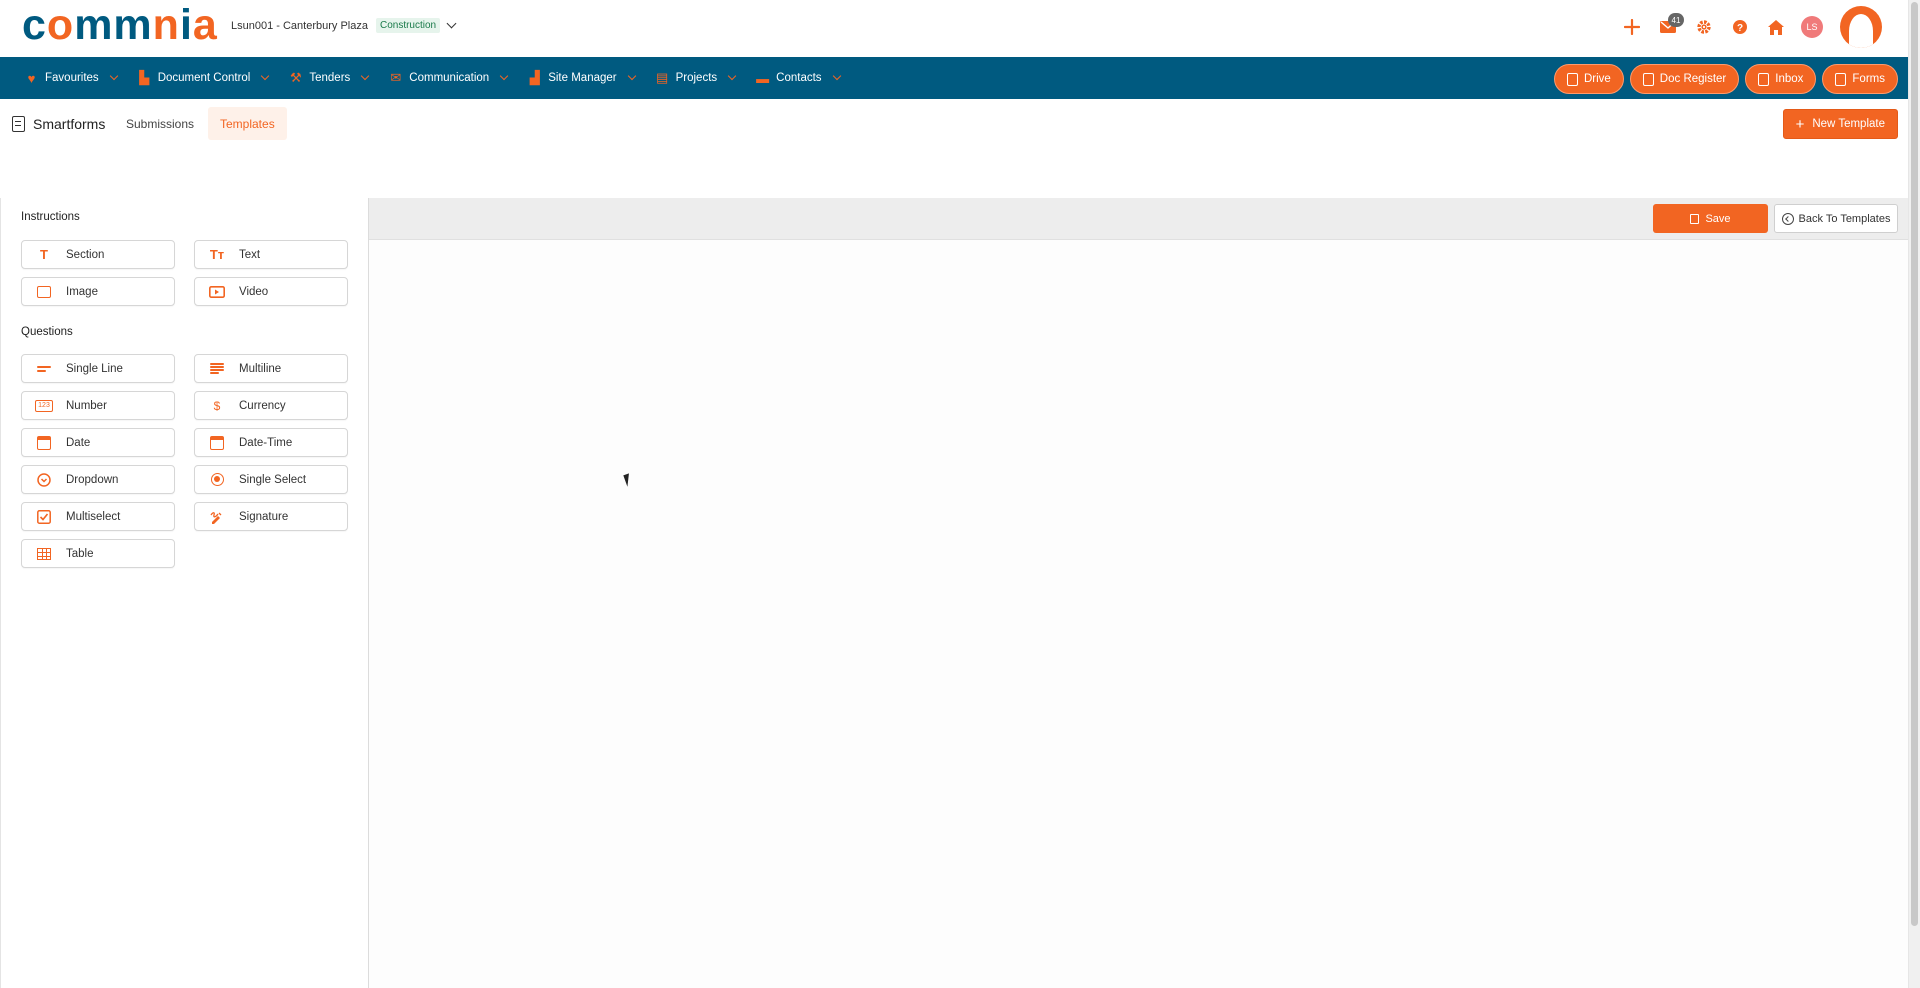  Describe the element at coordinates (662, 77) in the screenshot. I see `projects-icon: ▤` at that location.